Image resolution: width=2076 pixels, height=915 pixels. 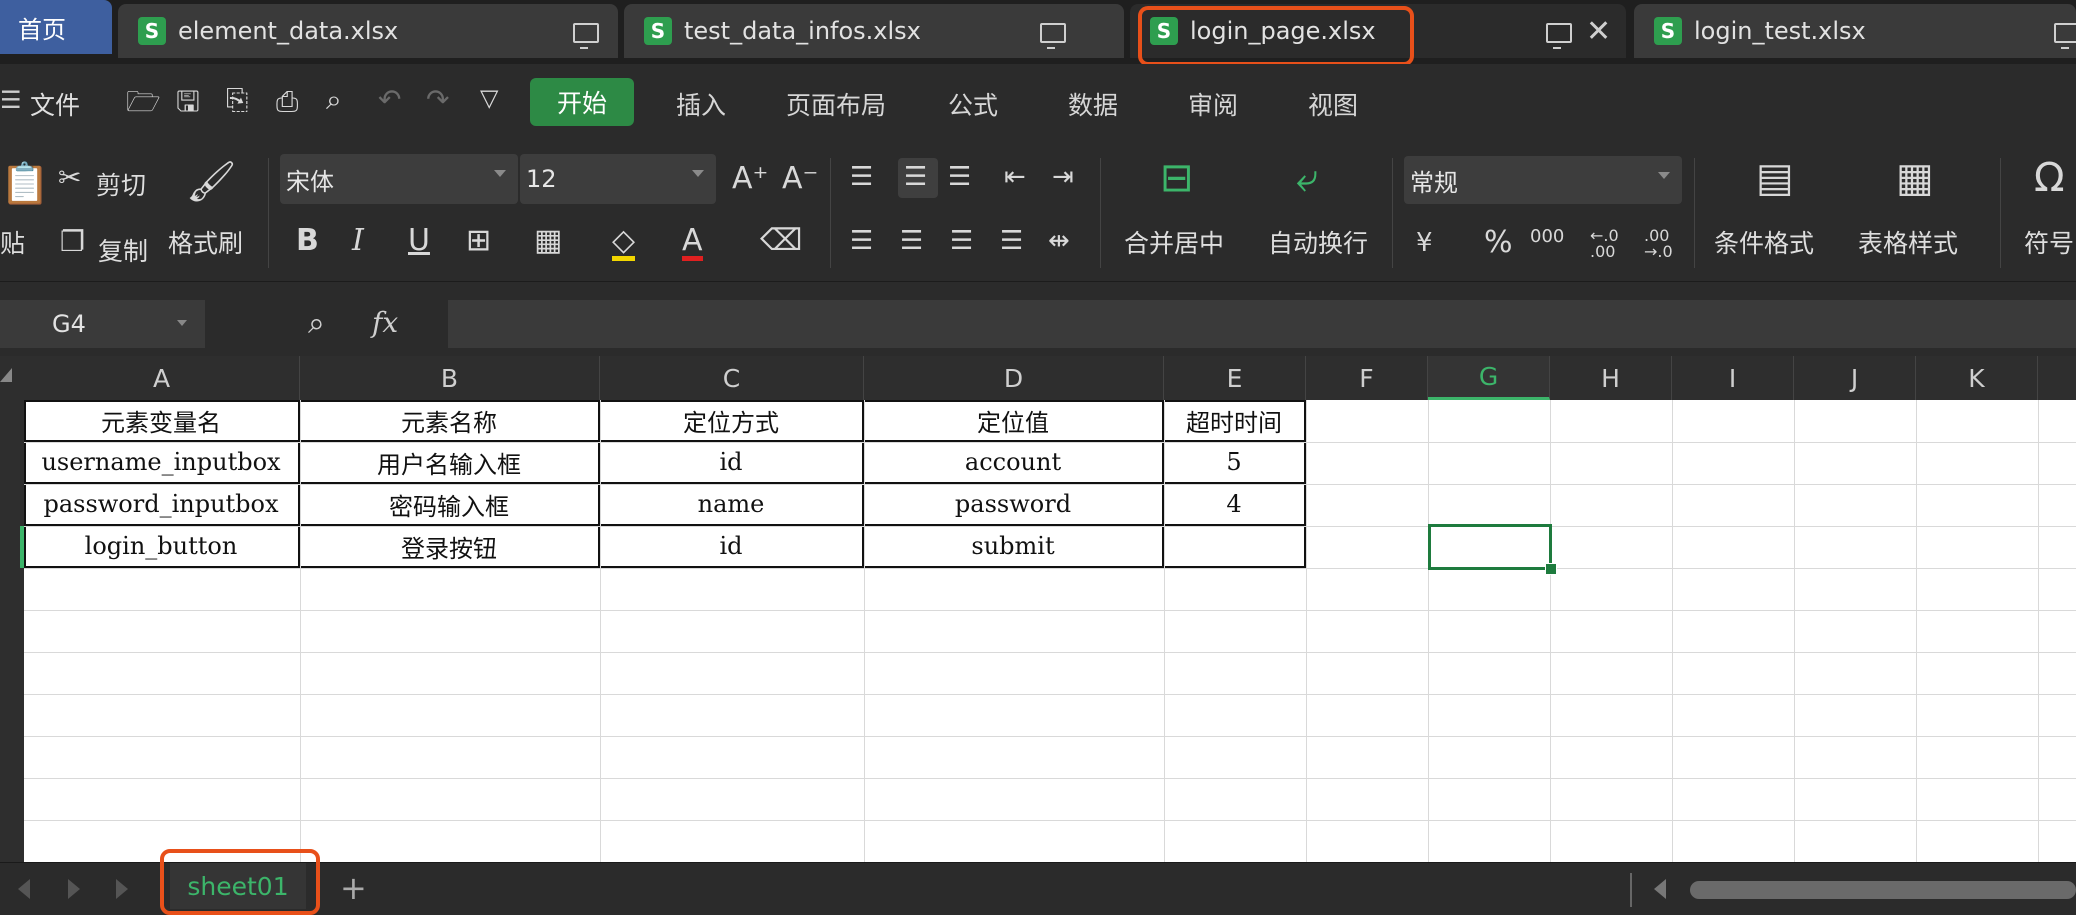 I want to click on cell-d3: password, so click(x=1014, y=505).